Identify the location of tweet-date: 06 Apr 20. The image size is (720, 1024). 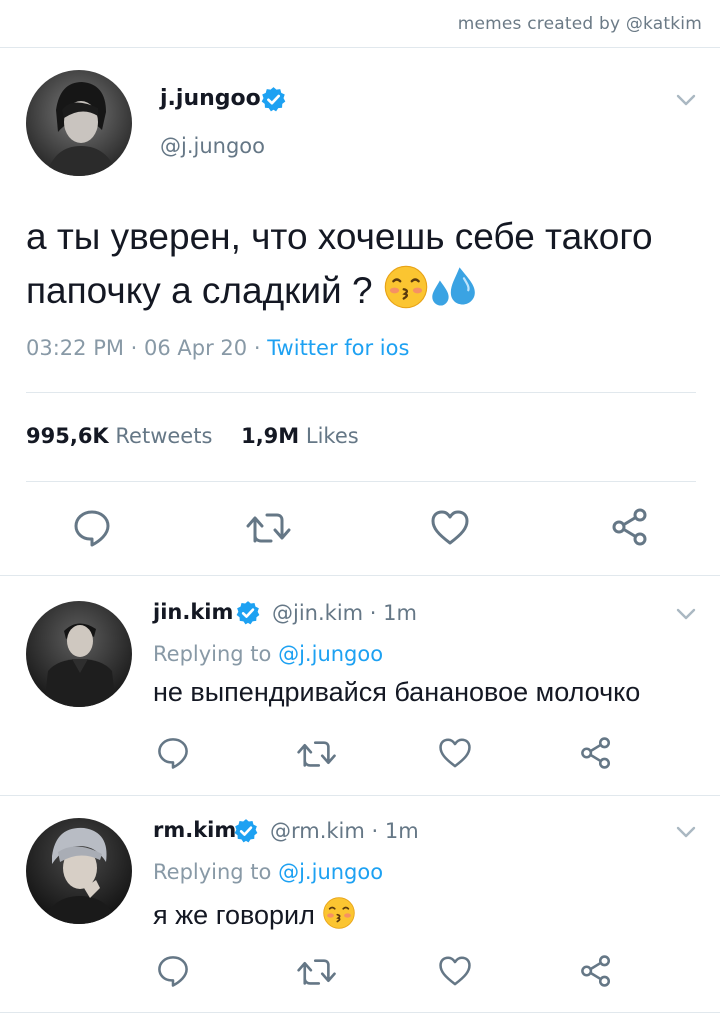
(196, 348).